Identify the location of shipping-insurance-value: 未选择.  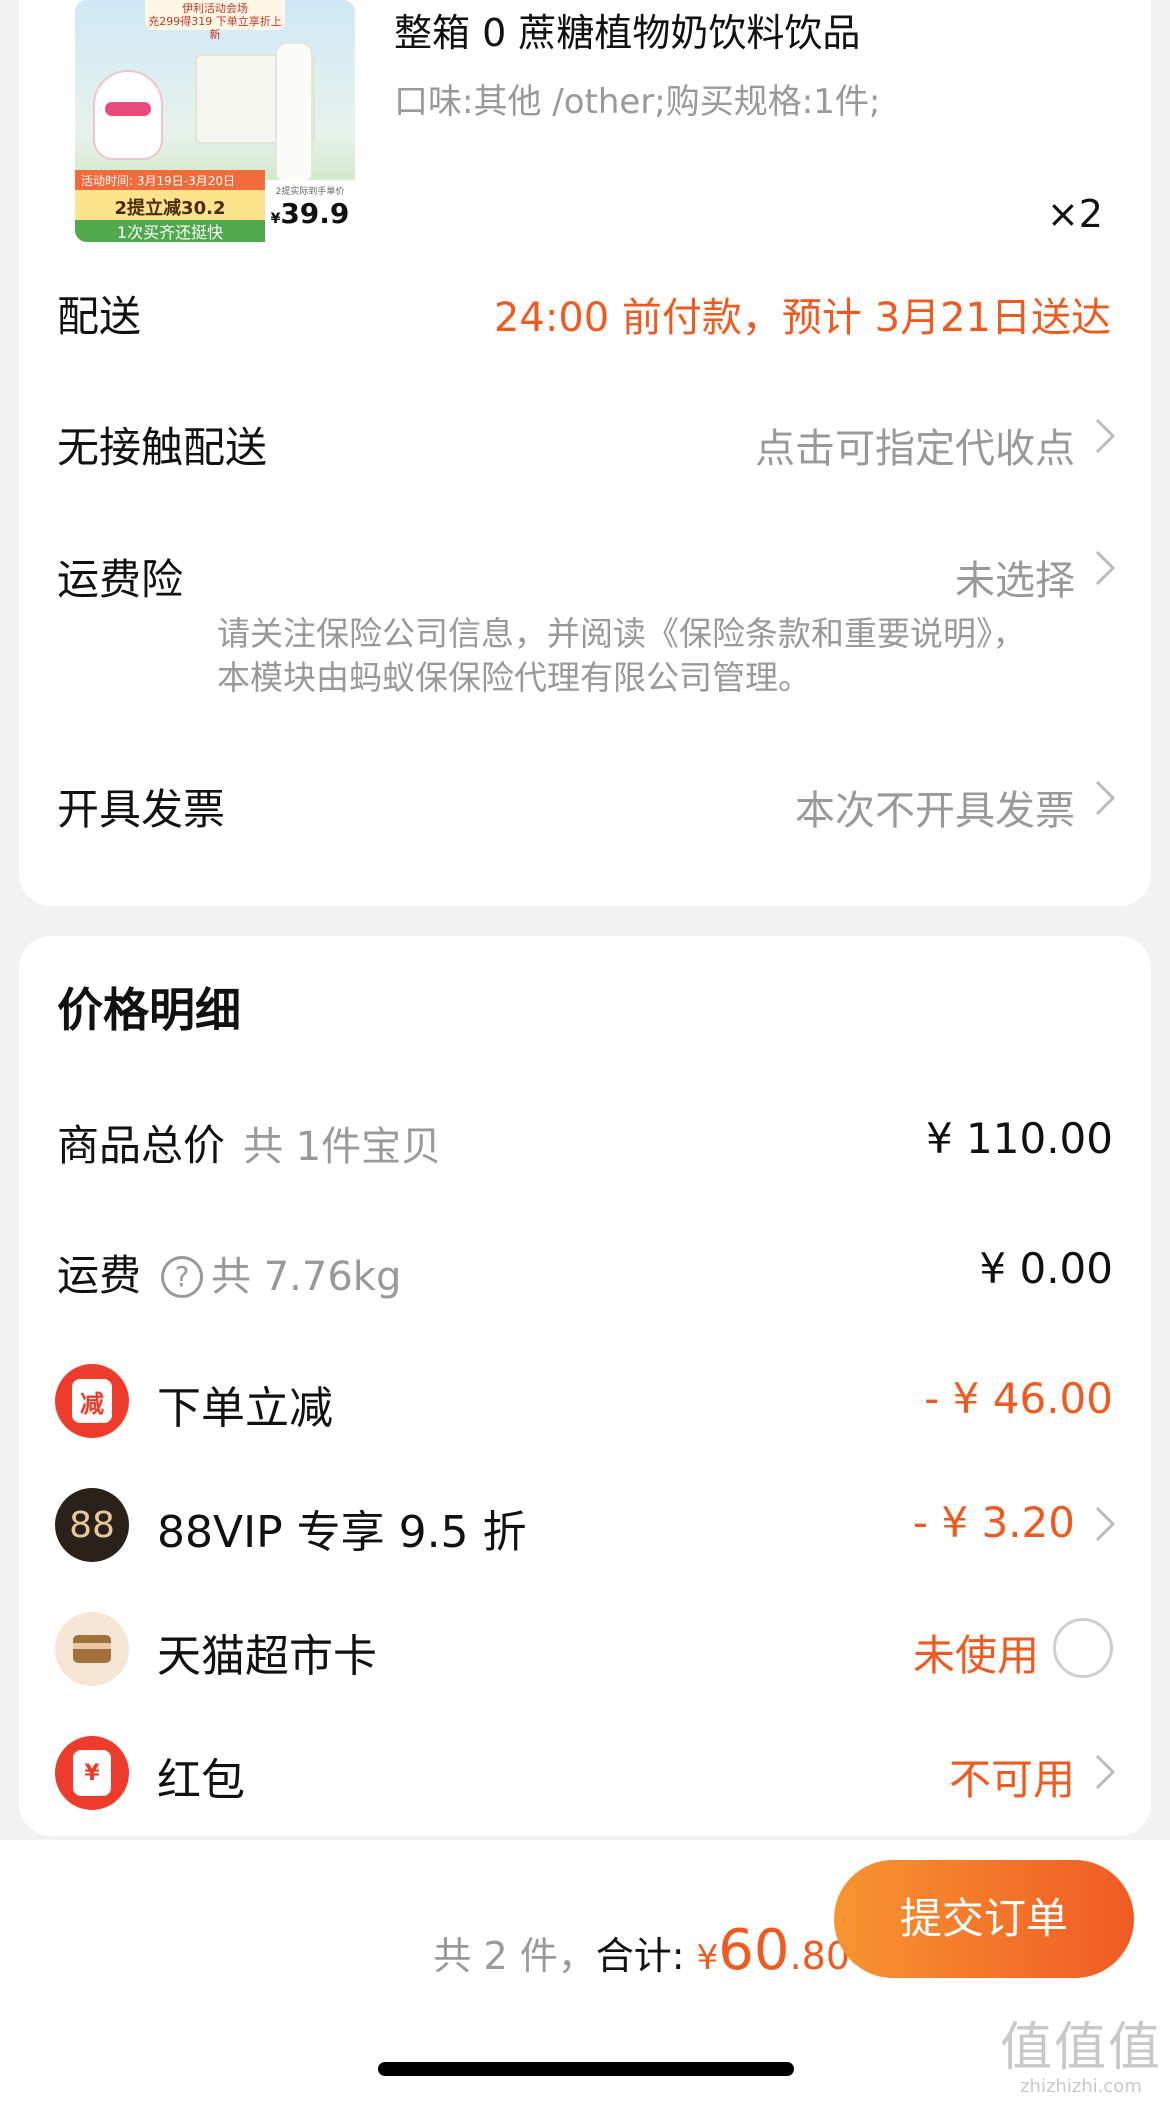
(1015, 581).